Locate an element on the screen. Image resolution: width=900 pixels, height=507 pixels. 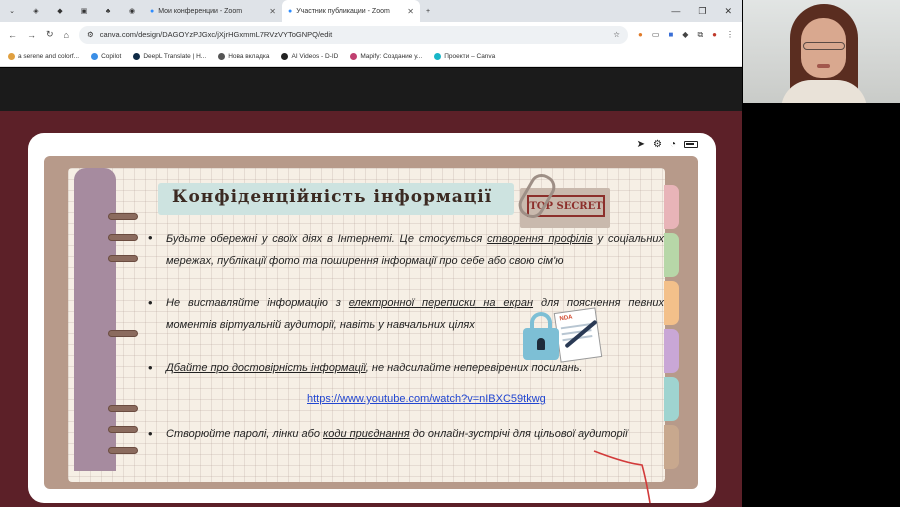
pinned-tab-icon: ◈ is located at coordinates (36, 11).